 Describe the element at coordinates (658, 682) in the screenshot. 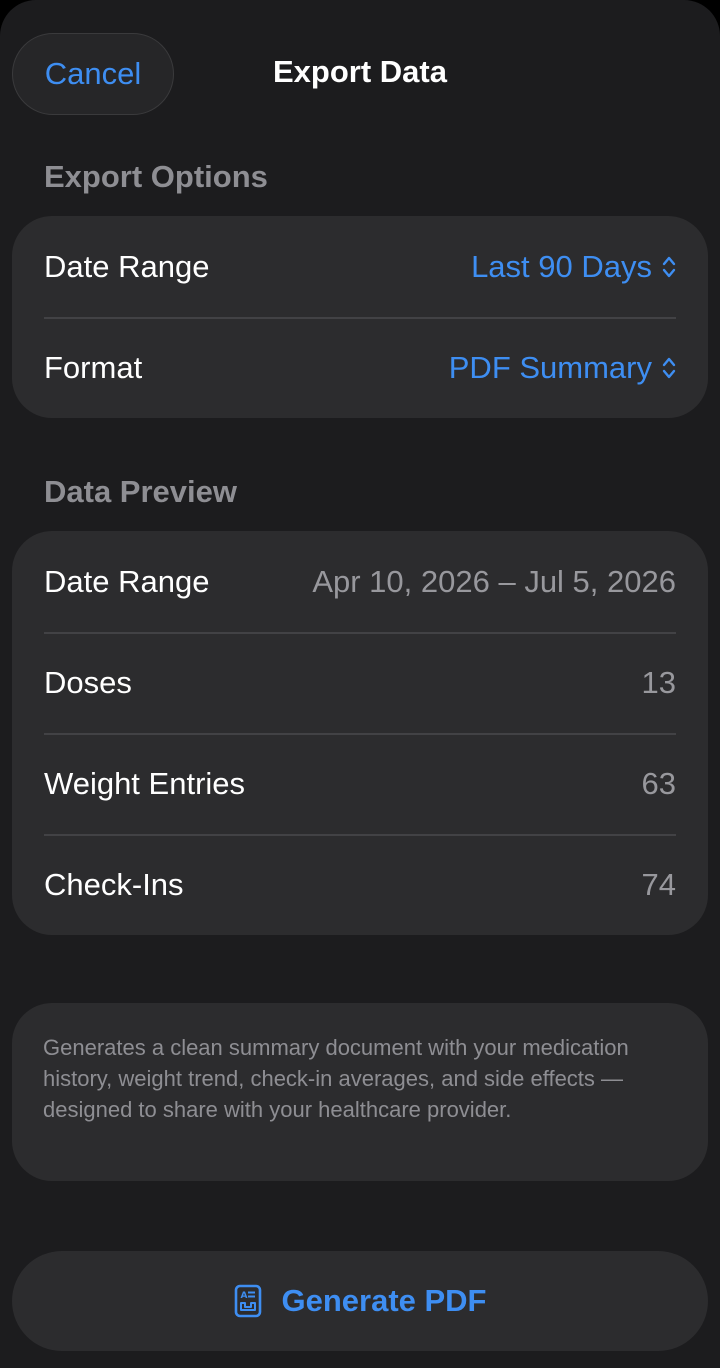

I see `preview-value: 13` at that location.